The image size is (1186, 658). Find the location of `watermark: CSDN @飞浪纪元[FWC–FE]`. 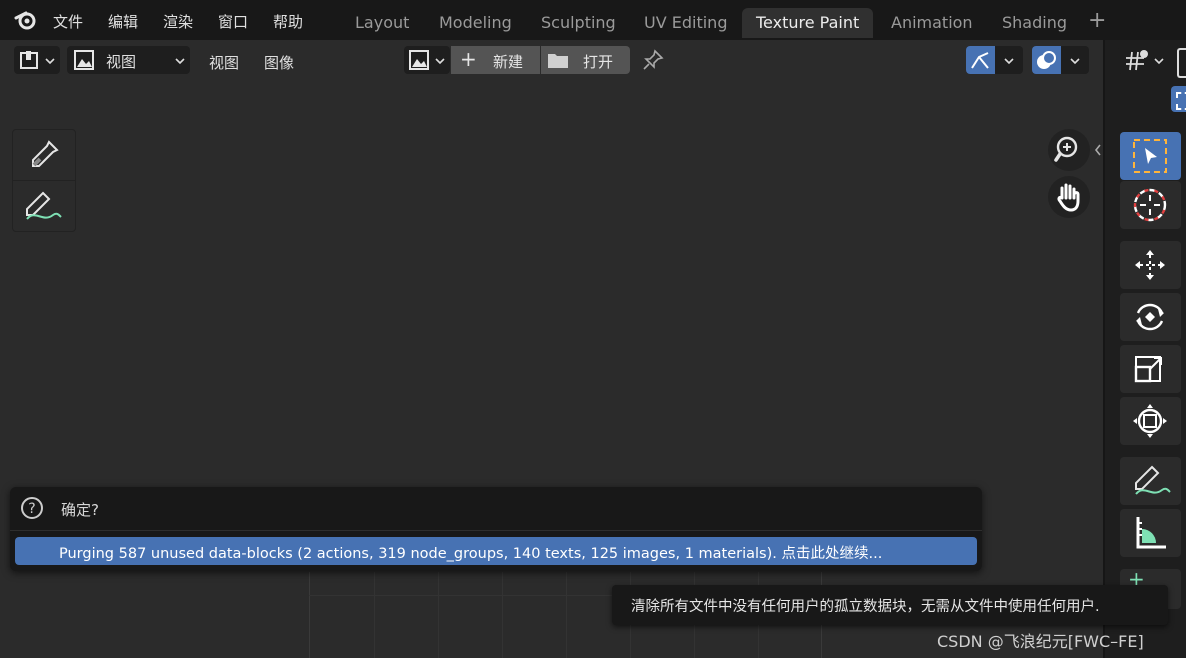

watermark: CSDN @飞浪纪元[FWC–FE] is located at coordinates (1040, 641).